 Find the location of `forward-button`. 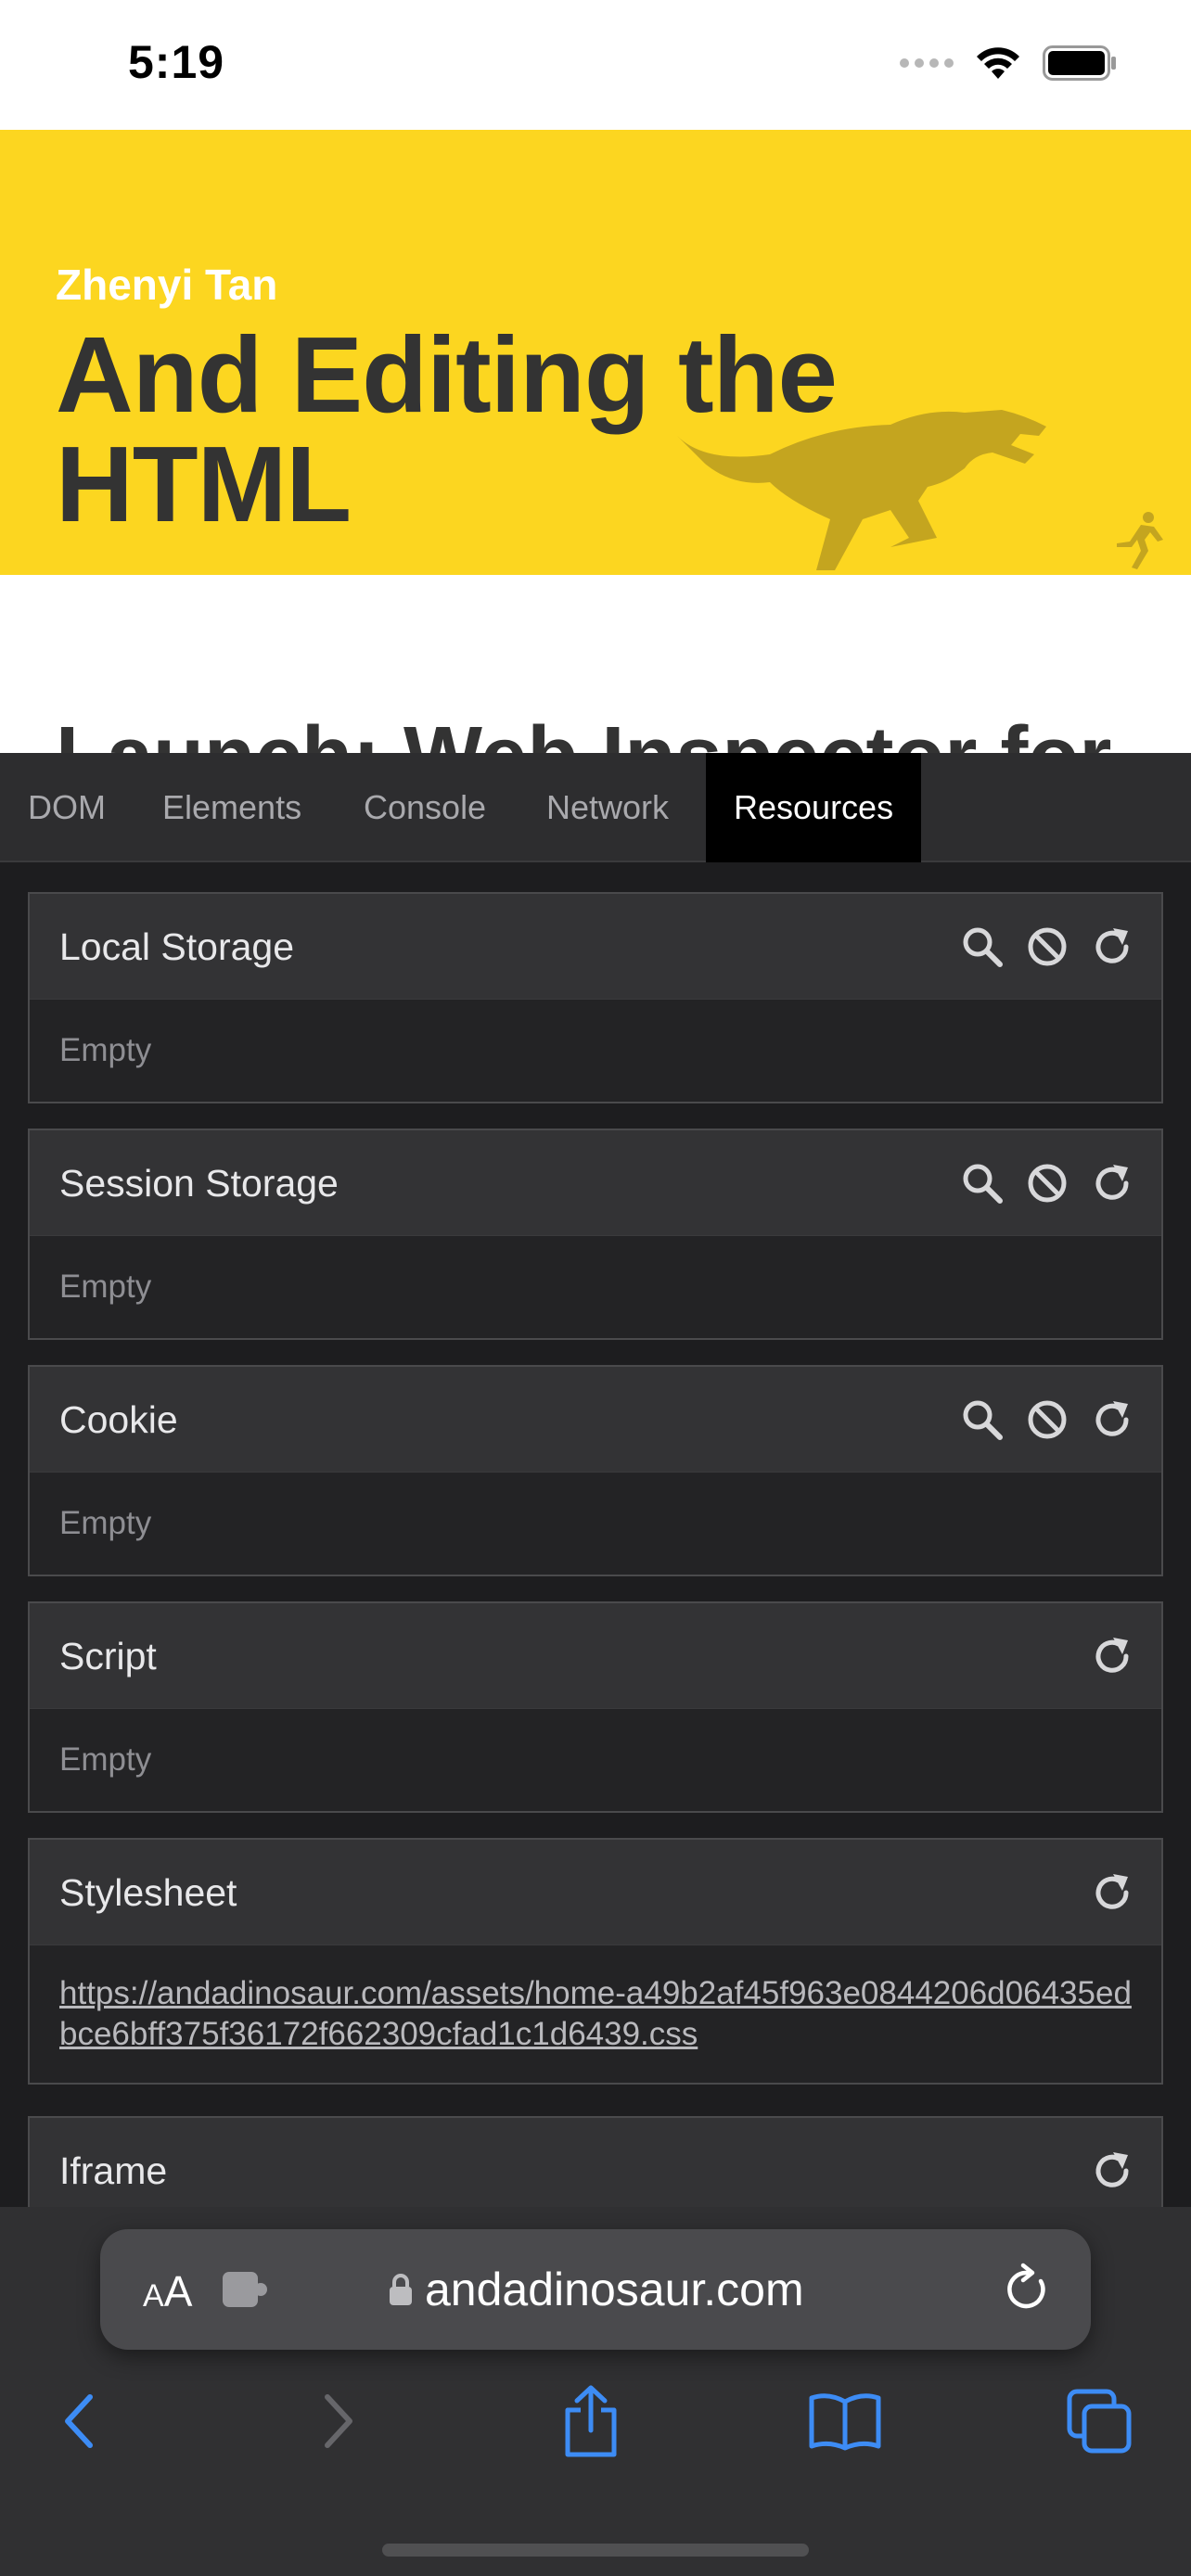

forward-button is located at coordinates (338, 2421).